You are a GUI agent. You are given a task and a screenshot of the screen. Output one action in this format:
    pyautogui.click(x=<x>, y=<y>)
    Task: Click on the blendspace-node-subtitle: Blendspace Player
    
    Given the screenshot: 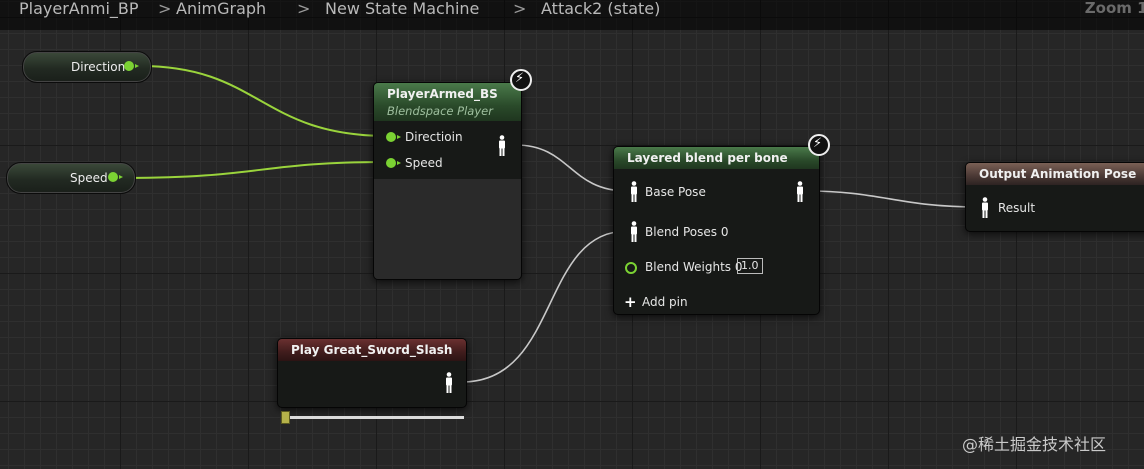 What is the action you would take?
    pyautogui.click(x=440, y=111)
    